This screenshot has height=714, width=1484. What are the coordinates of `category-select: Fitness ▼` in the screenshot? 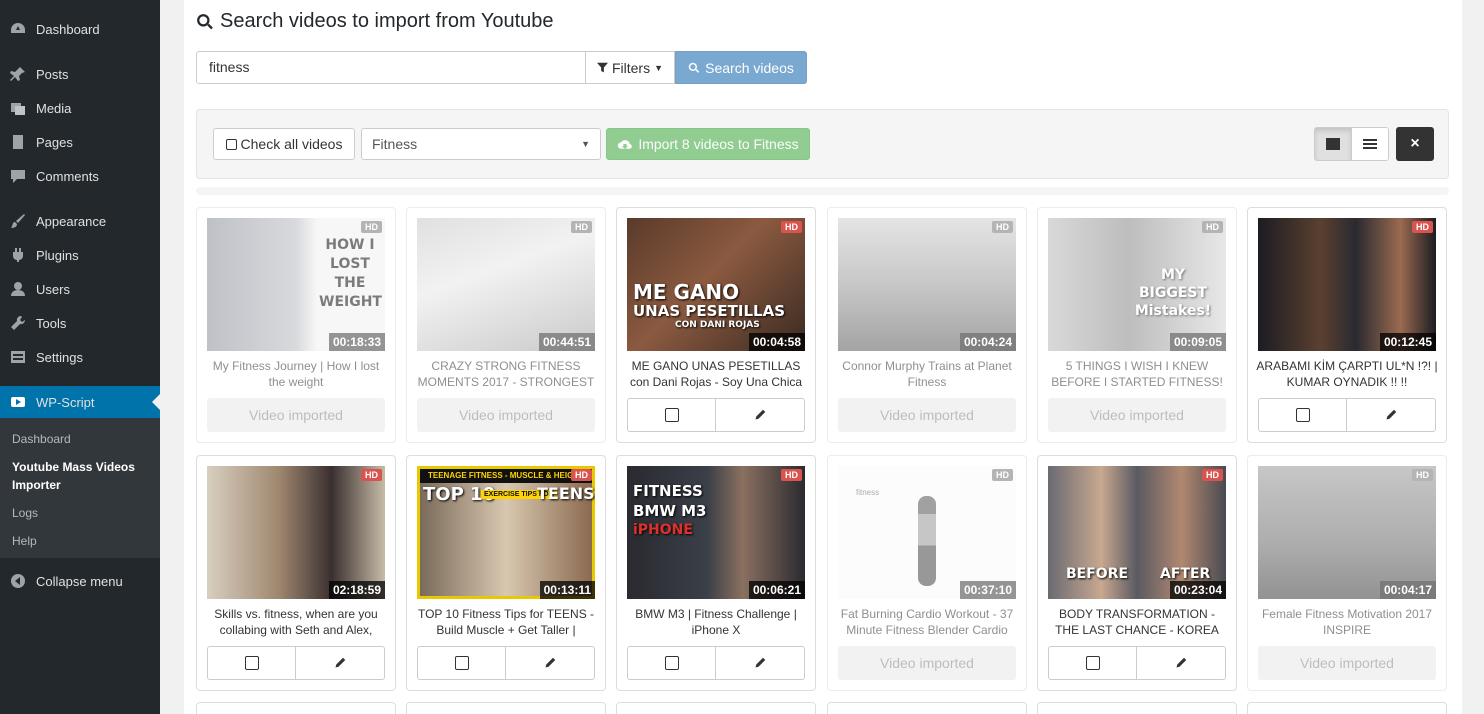 It's located at (481, 144).